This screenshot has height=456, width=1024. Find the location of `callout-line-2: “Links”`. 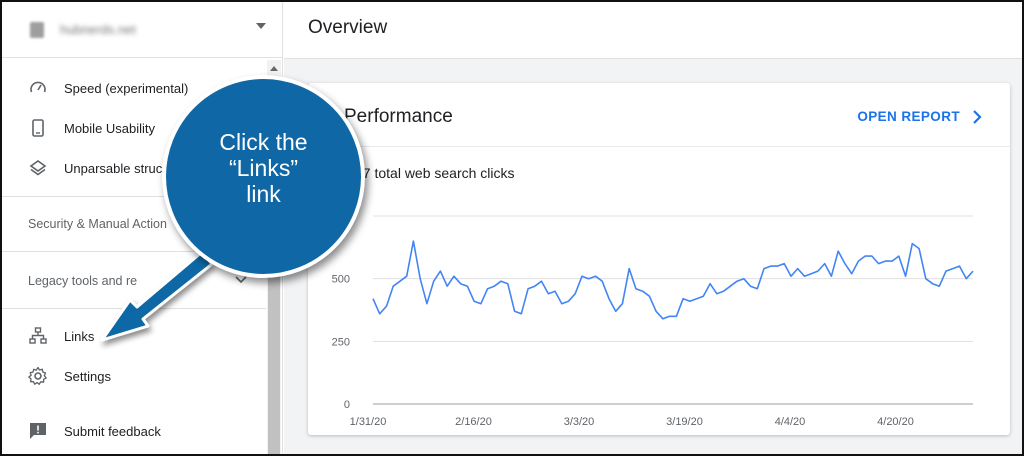

callout-line-2: “Links” is located at coordinates (263, 167).